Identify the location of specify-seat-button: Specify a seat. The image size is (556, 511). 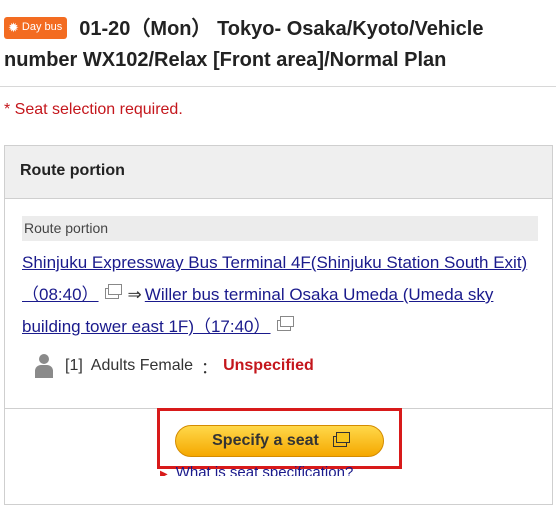
(279, 441).